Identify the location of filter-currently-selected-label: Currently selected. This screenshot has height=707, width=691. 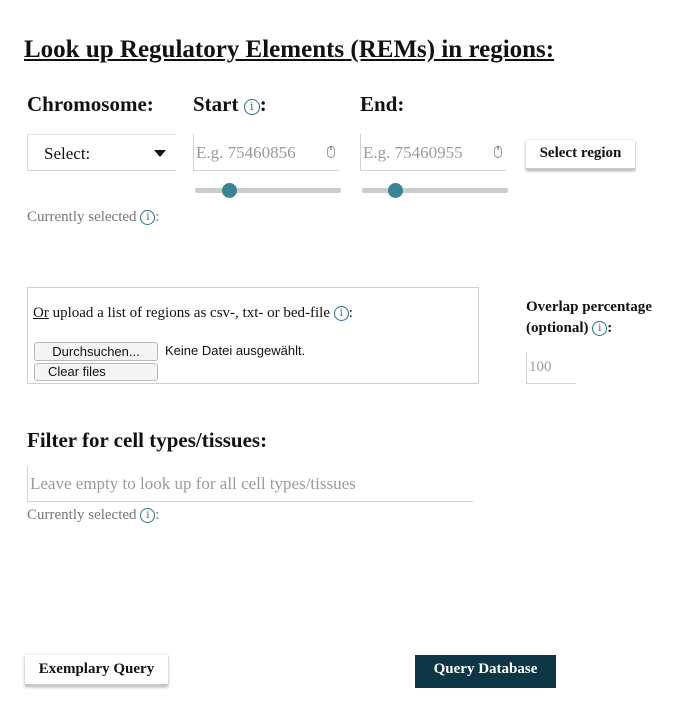
(82, 515).